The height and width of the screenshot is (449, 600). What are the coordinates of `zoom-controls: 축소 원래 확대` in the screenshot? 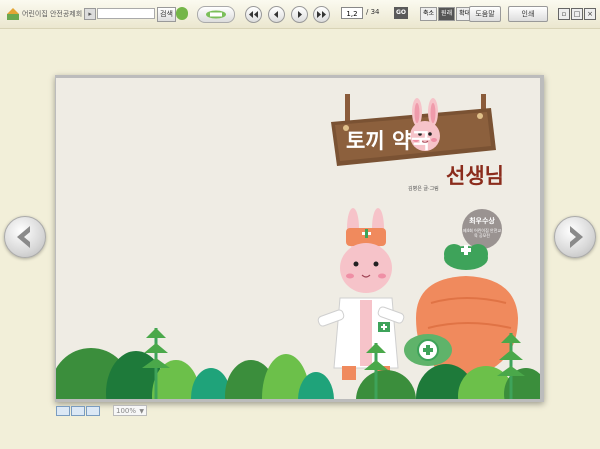 It's located at (447, 14).